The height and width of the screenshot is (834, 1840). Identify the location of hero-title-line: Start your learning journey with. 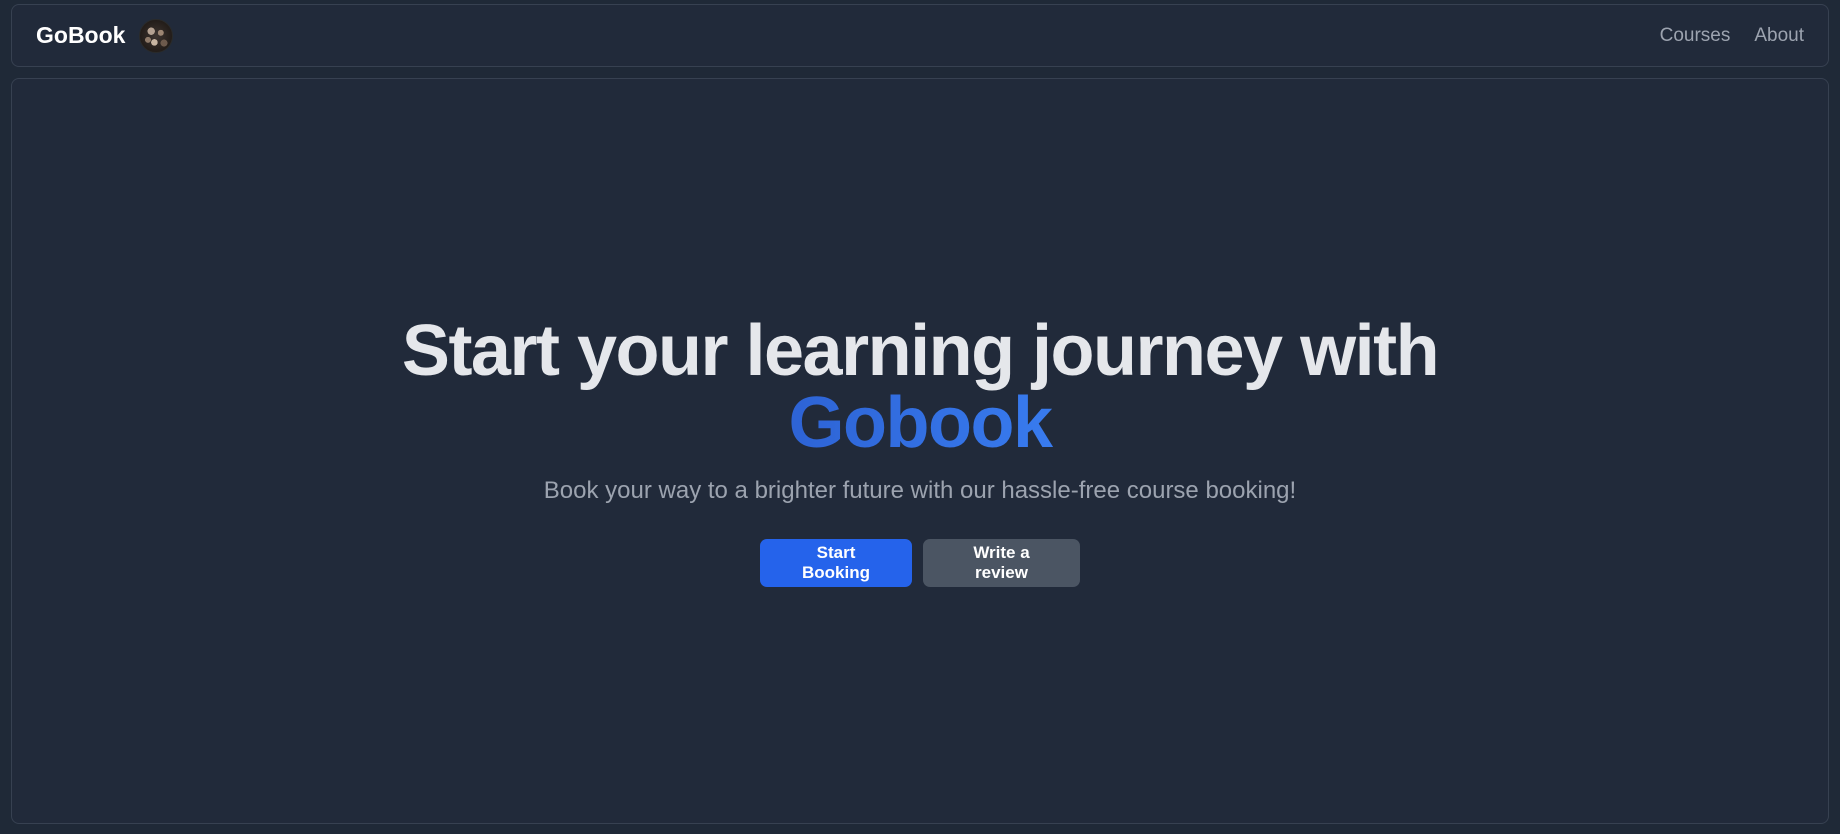
(920, 351).